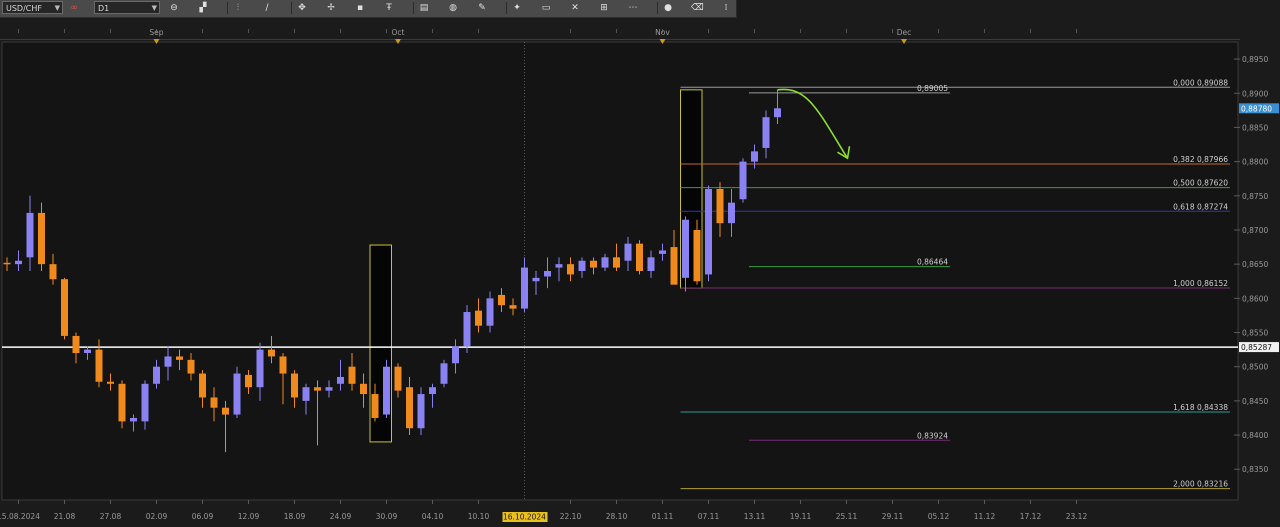 Image resolution: width=1280 pixels, height=527 pixels. What do you see at coordinates (1255, 127) in the screenshot?
I see `y-axis-label: 0,8850` at bounding box center [1255, 127].